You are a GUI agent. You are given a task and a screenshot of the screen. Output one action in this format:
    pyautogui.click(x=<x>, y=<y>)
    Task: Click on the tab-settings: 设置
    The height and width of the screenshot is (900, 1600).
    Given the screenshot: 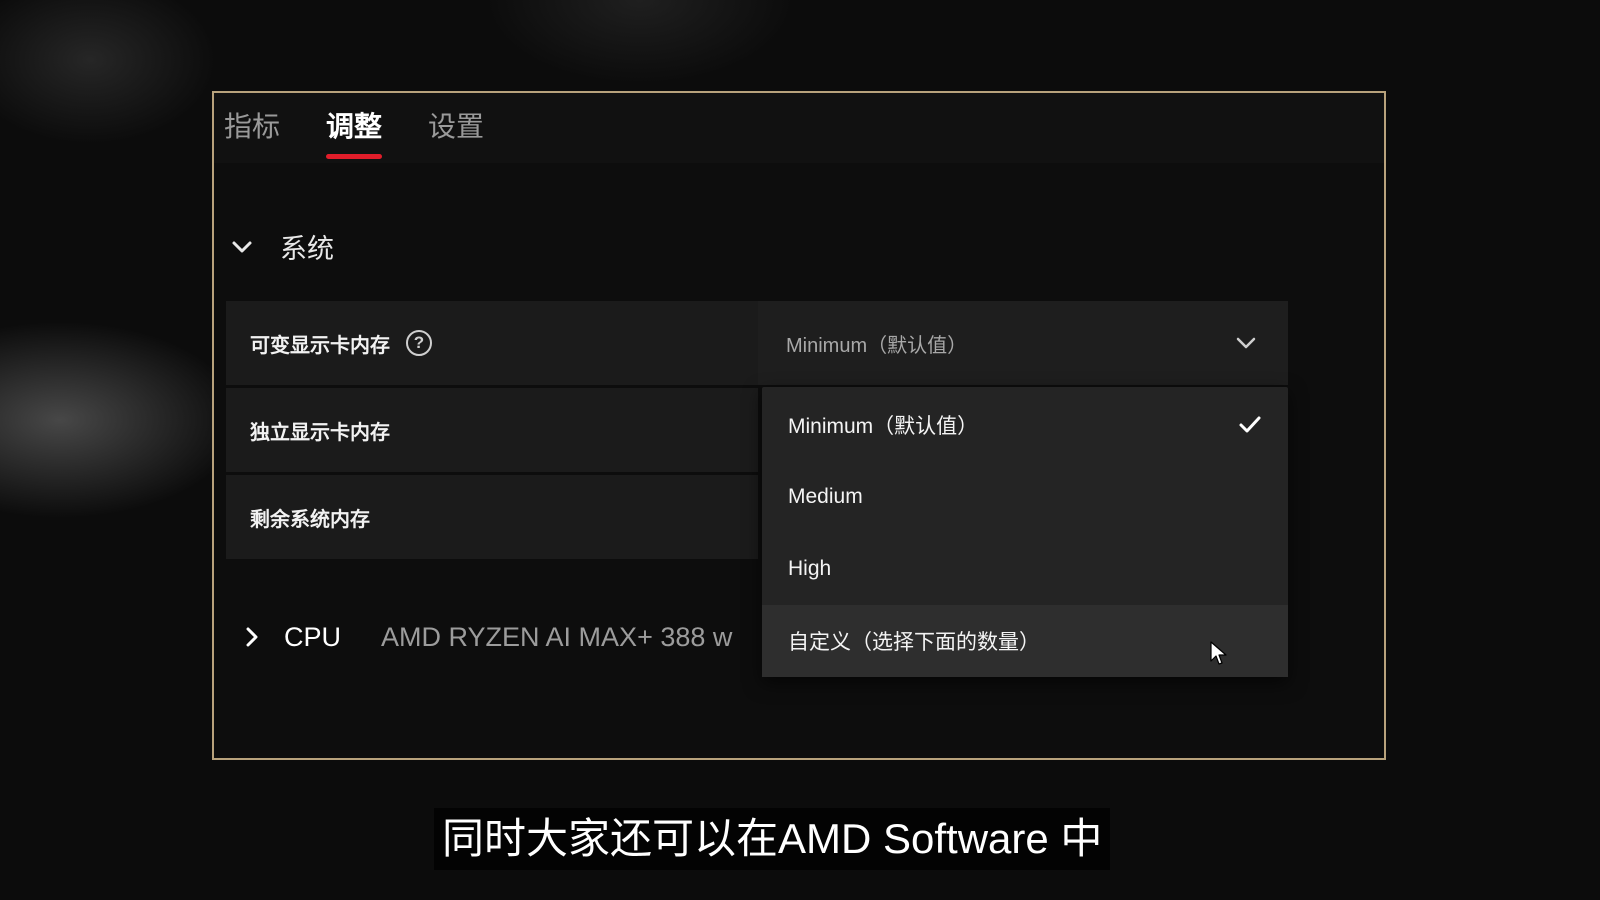 What is the action you would take?
    pyautogui.click(x=456, y=125)
    